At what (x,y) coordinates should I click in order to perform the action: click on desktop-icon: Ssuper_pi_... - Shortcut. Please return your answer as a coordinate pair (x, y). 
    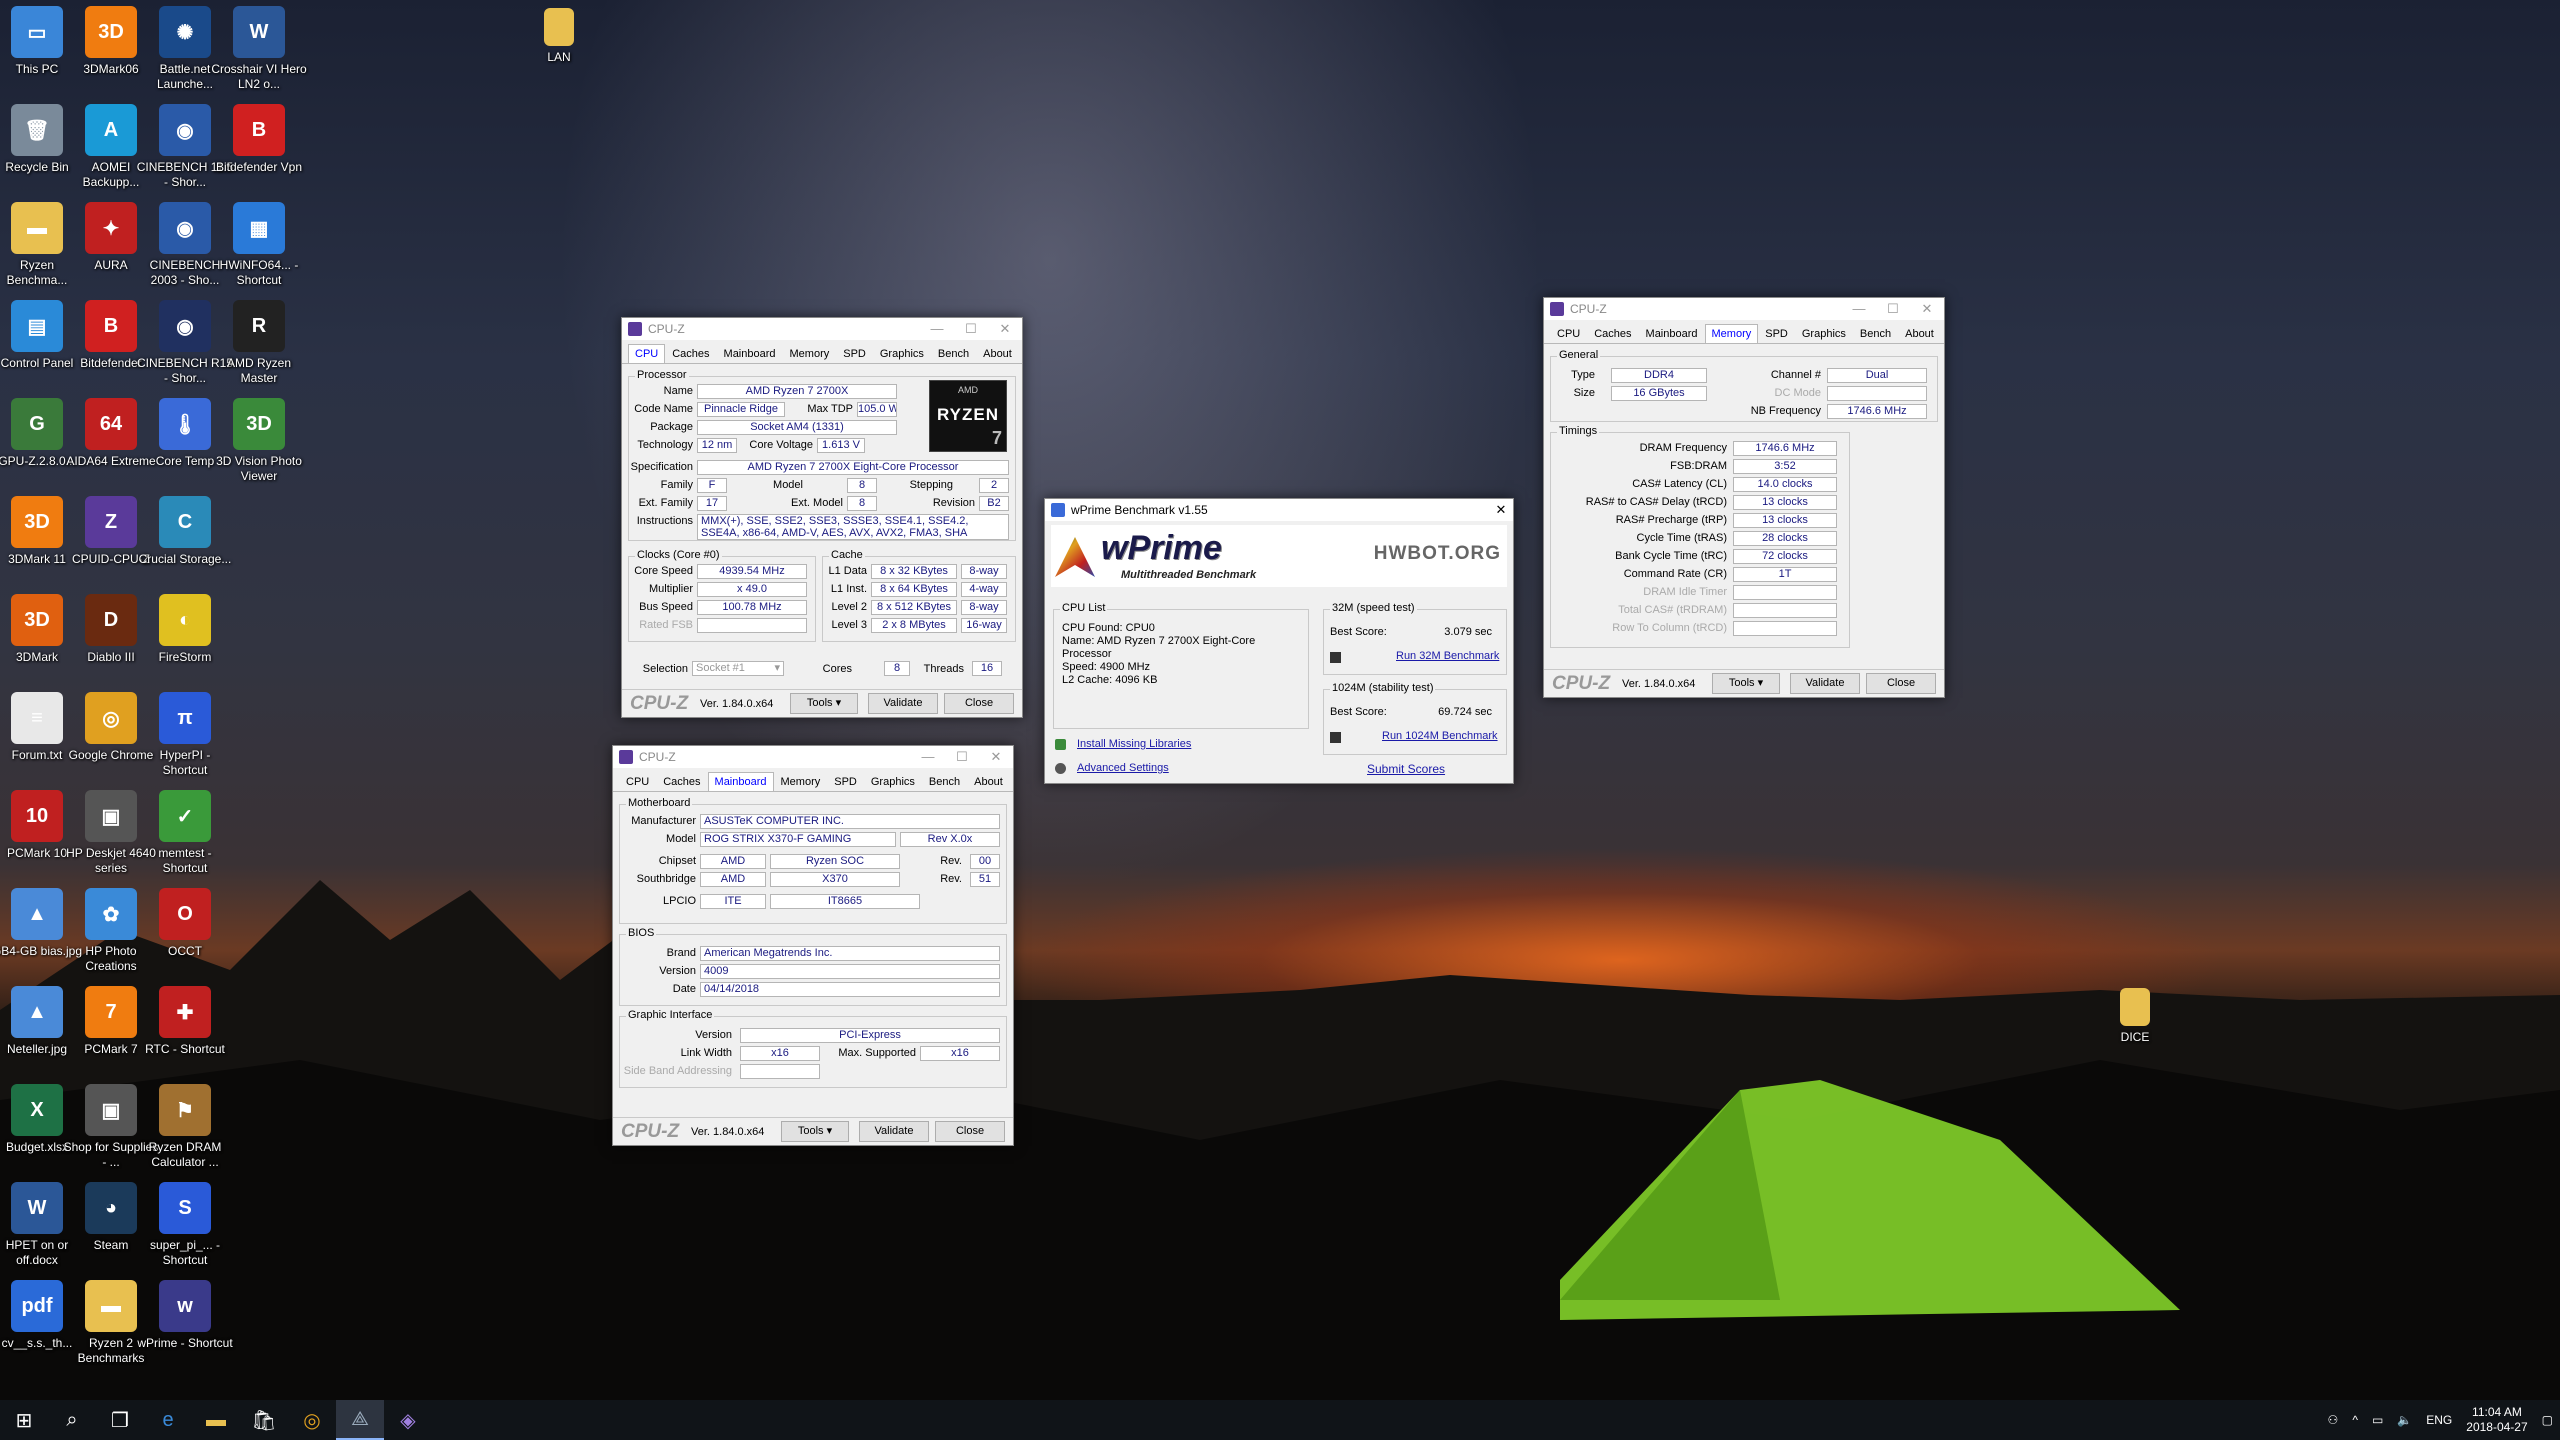
    Looking at the image, I should click on (185, 1225).